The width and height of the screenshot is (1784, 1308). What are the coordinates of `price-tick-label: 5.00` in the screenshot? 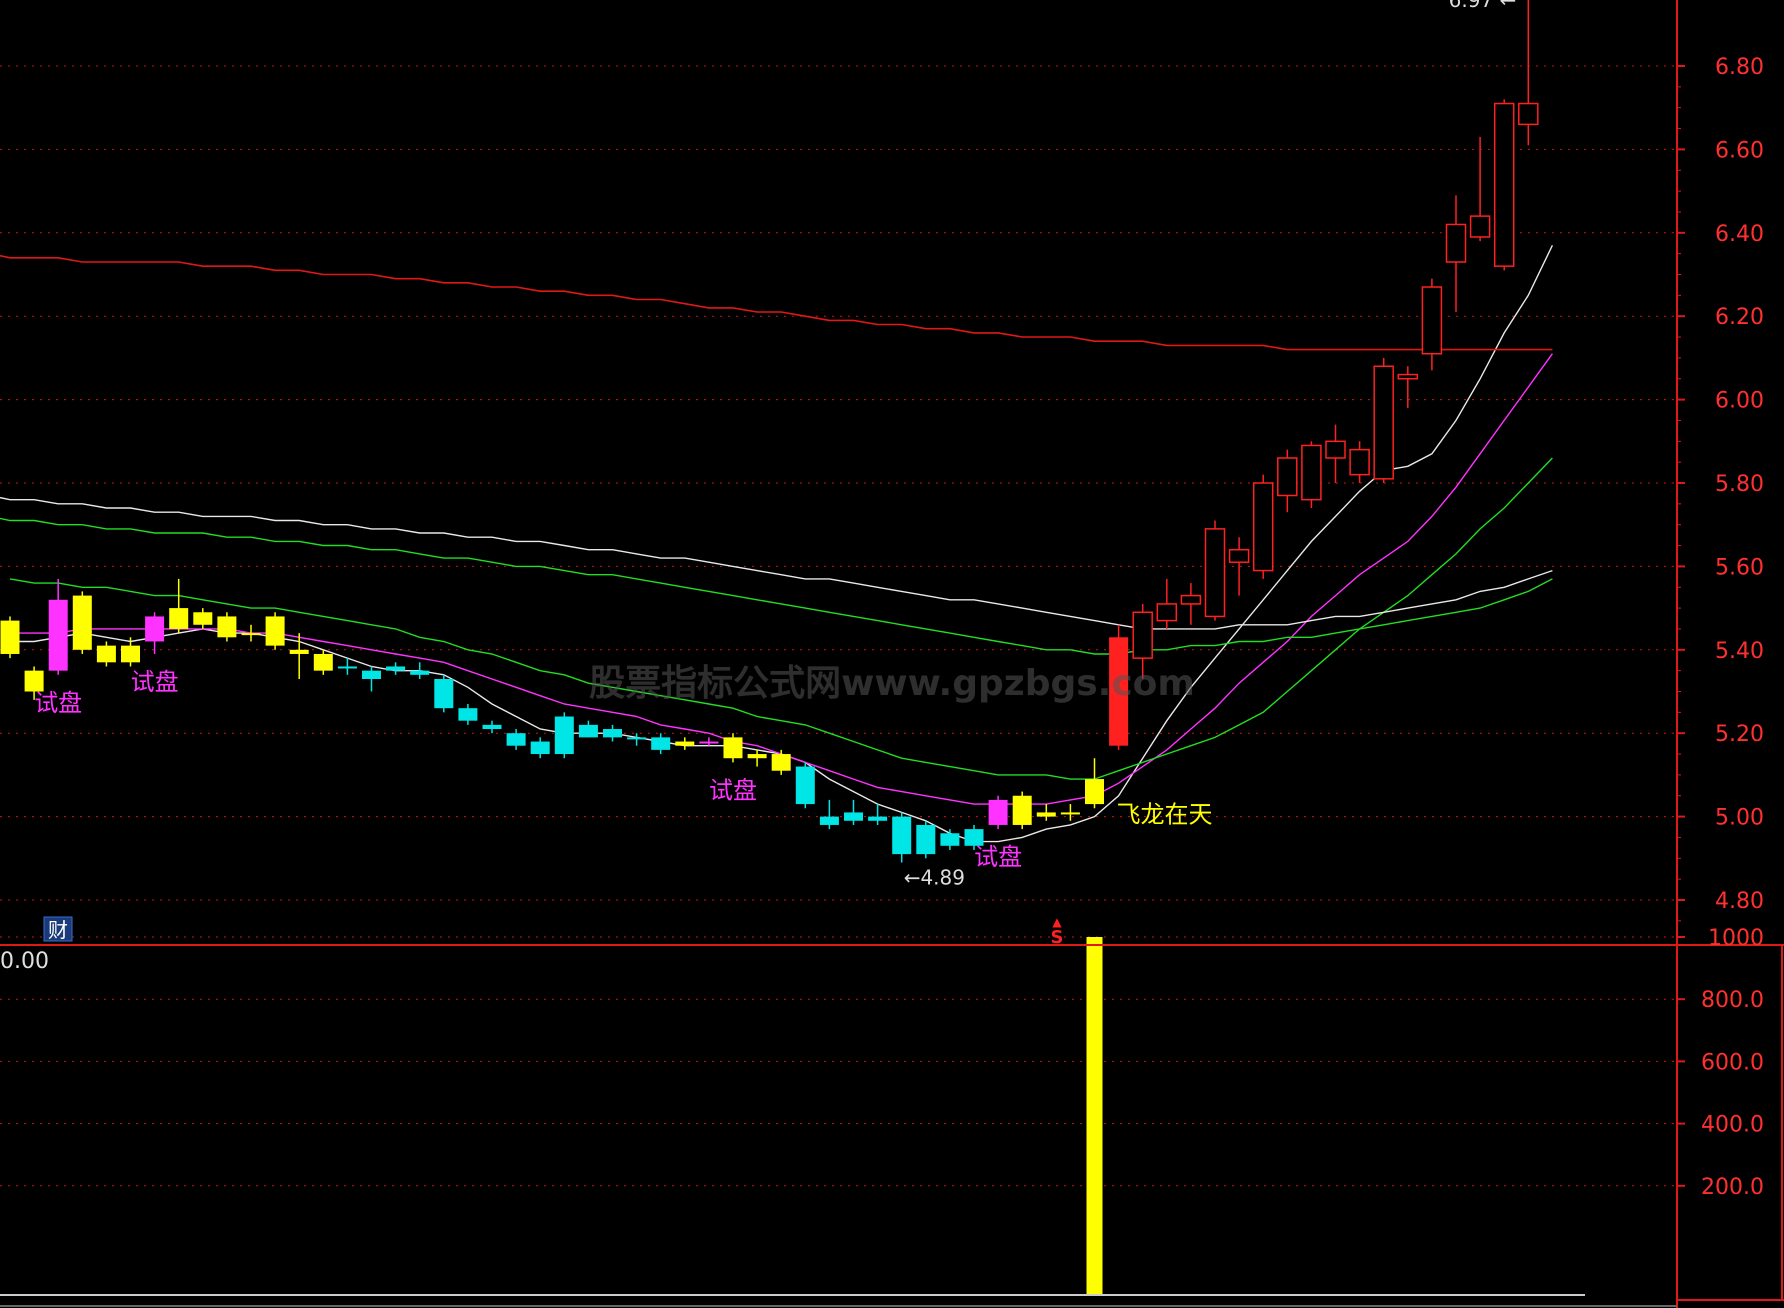 It's located at (1739, 818).